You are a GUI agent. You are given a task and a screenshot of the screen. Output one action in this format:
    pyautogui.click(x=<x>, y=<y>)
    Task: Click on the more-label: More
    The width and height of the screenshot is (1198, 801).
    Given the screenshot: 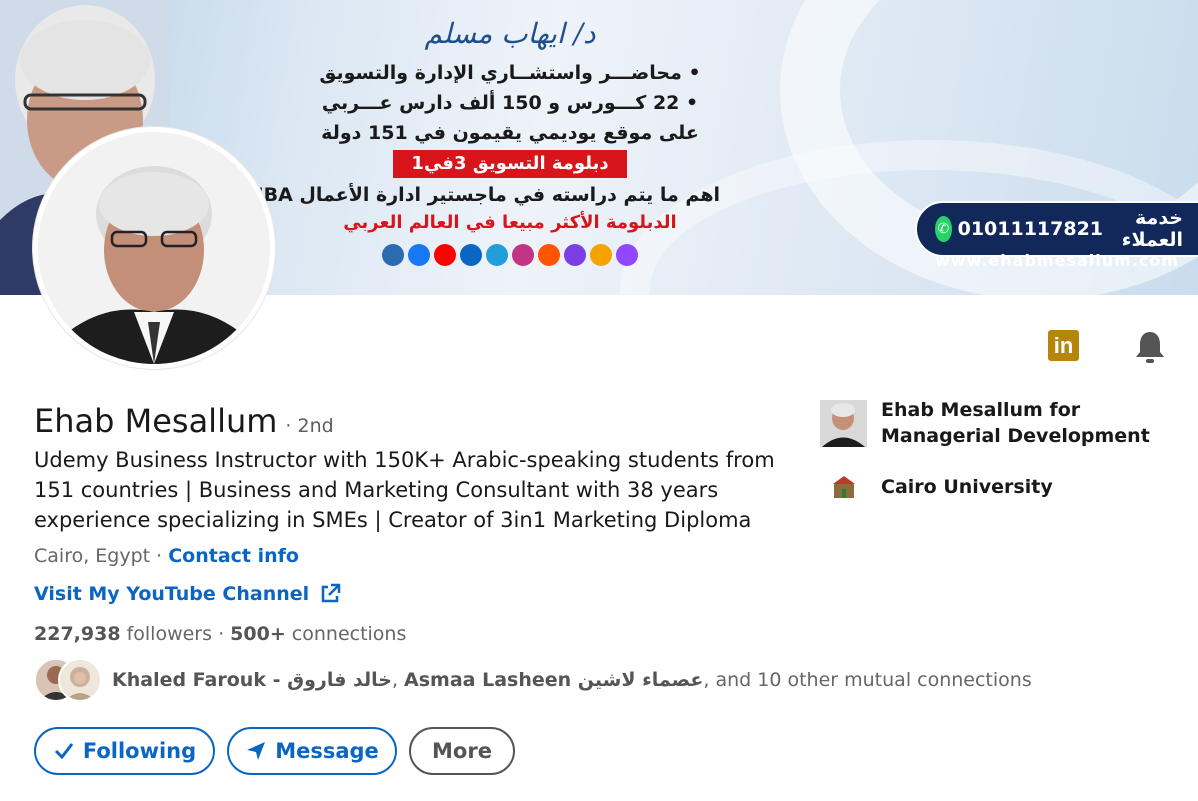 What is the action you would take?
    pyautogui.click(x=462, y=751)
    